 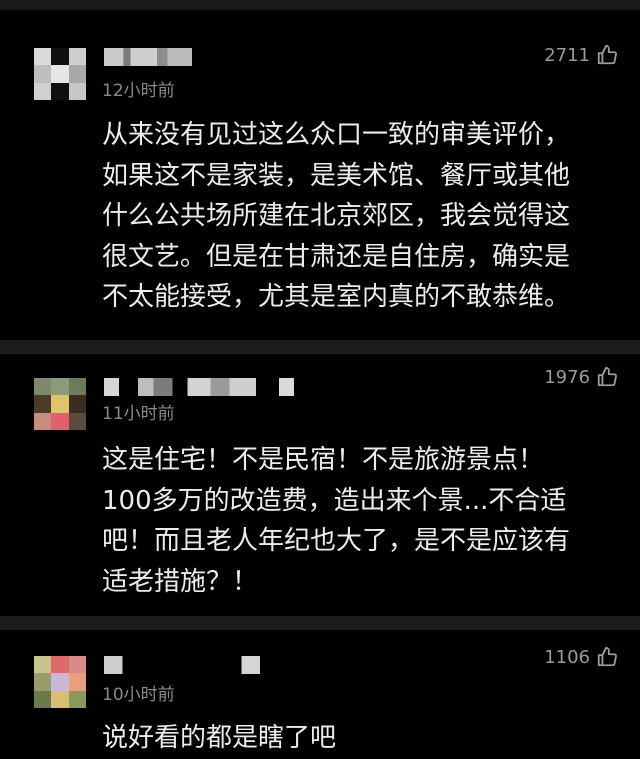 I want to click on comment-line: 吧！而且老人年纪也大了，是不是应该有, so click(x=336, y=541).